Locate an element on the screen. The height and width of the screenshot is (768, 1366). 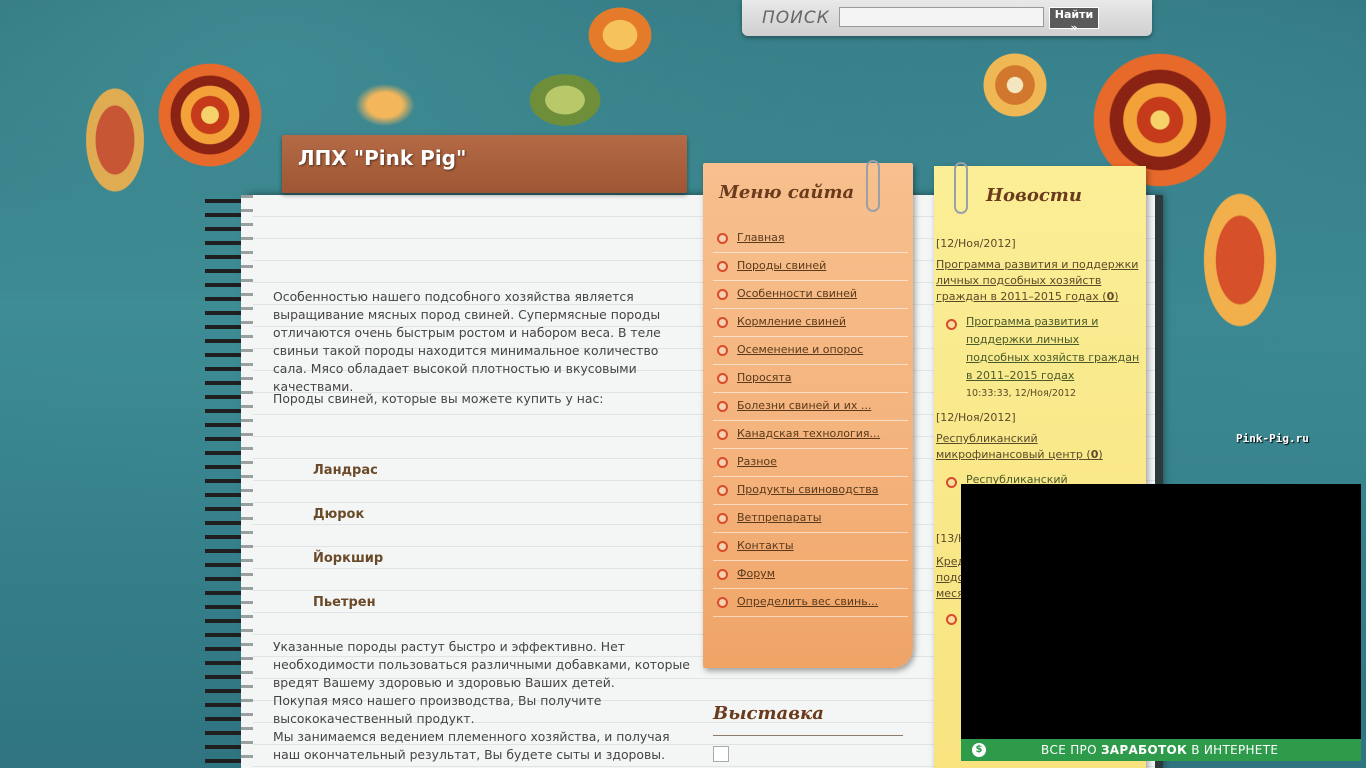
menu-link: Особенности свиней is located at coordinates (797, 293).